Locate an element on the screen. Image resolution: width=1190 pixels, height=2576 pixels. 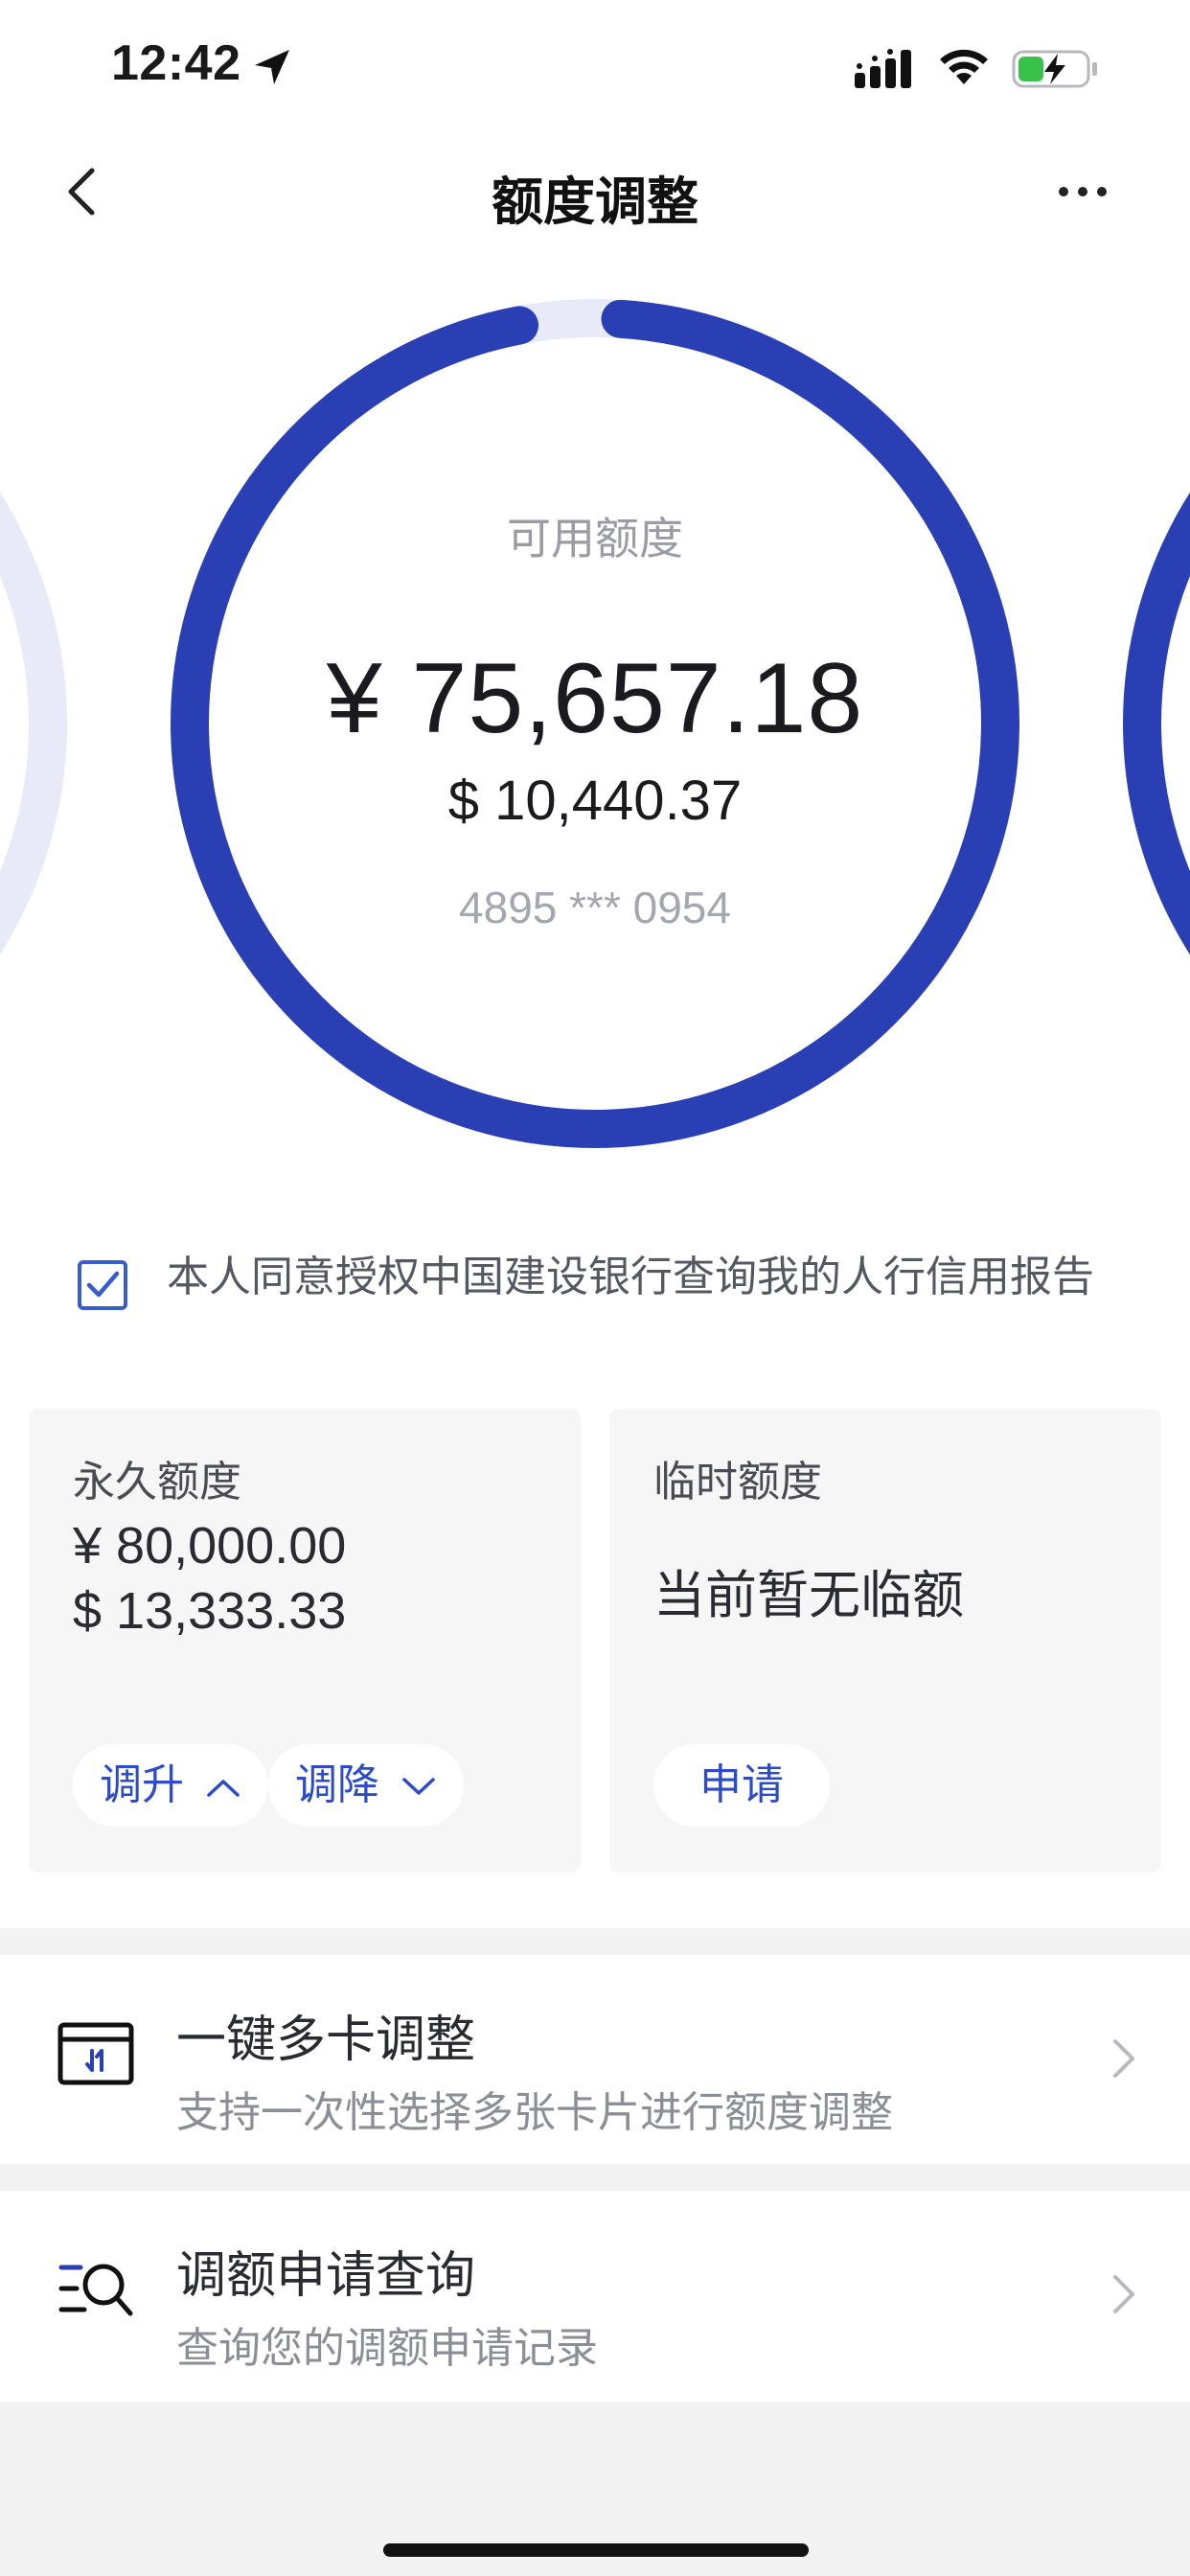
page-title: 额度调整 is located at coordinates (595, 202).